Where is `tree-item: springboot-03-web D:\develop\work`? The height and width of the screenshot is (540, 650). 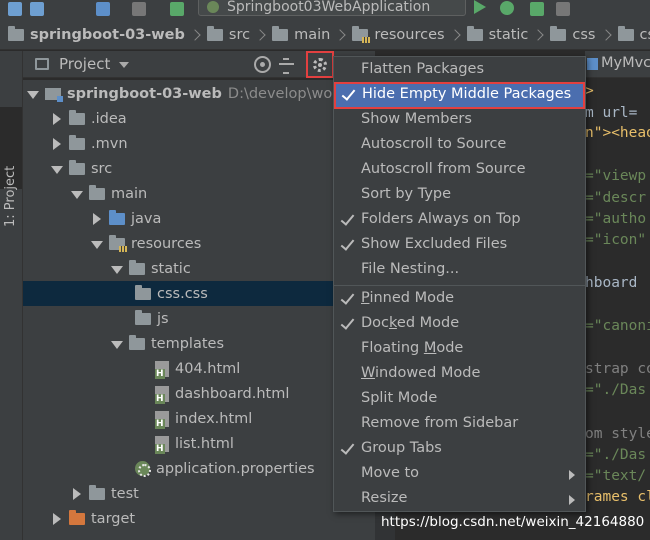 tree-item: springboot-03-web D:\develop\work is located at coordinates (199, 93).